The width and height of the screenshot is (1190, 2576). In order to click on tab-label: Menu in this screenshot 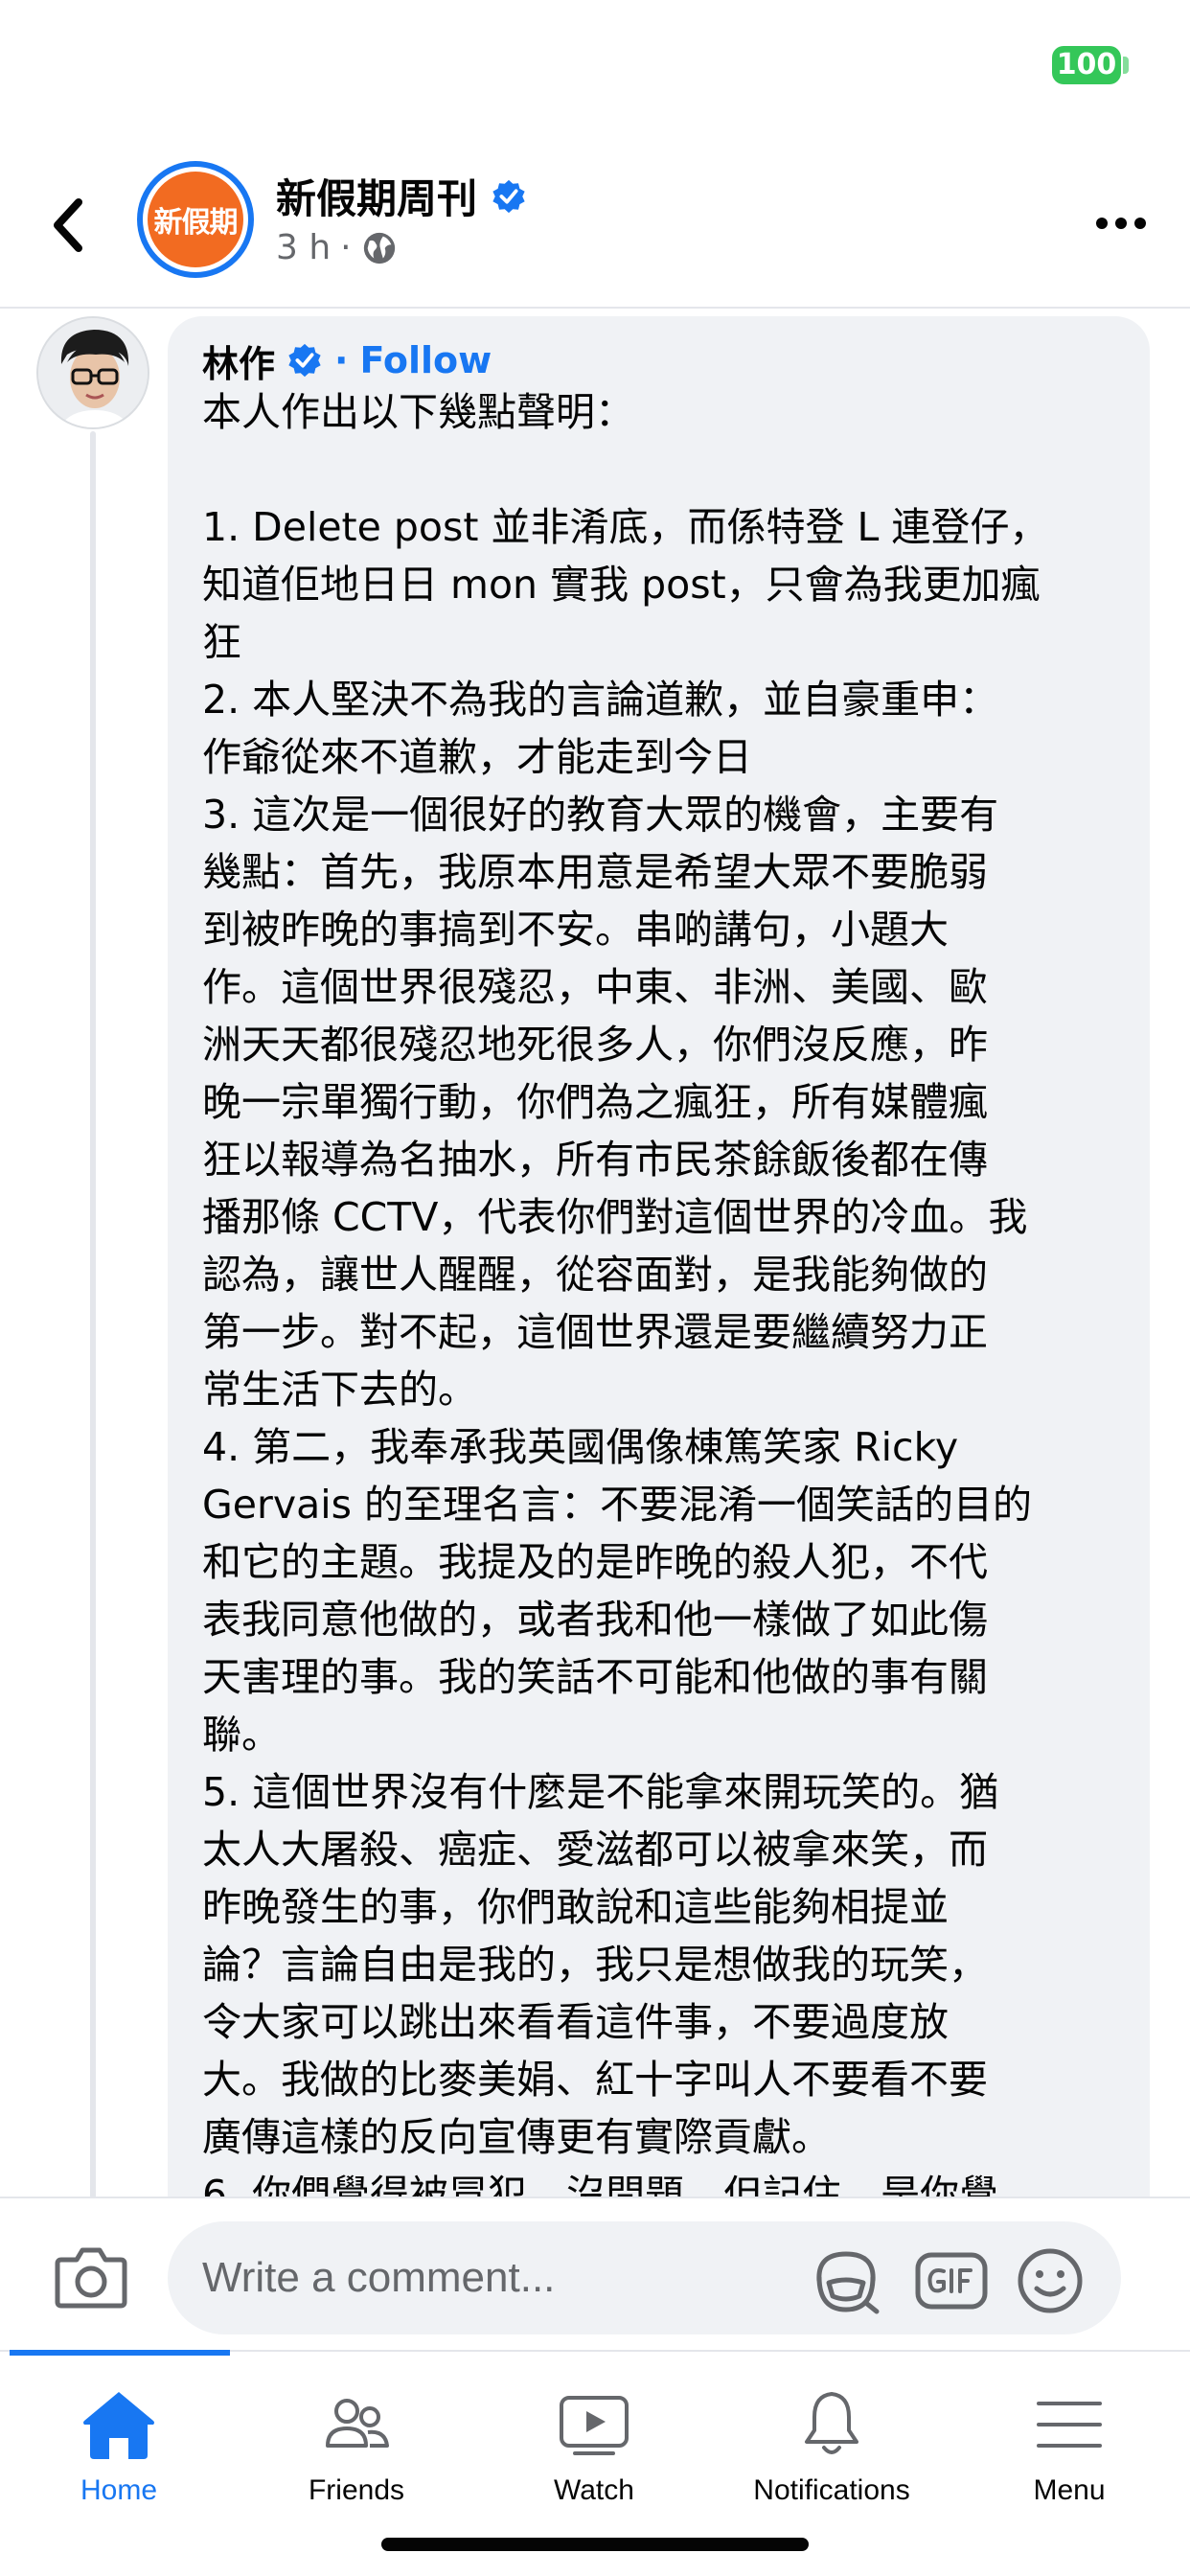, I will do `click(1070, 2490)`.